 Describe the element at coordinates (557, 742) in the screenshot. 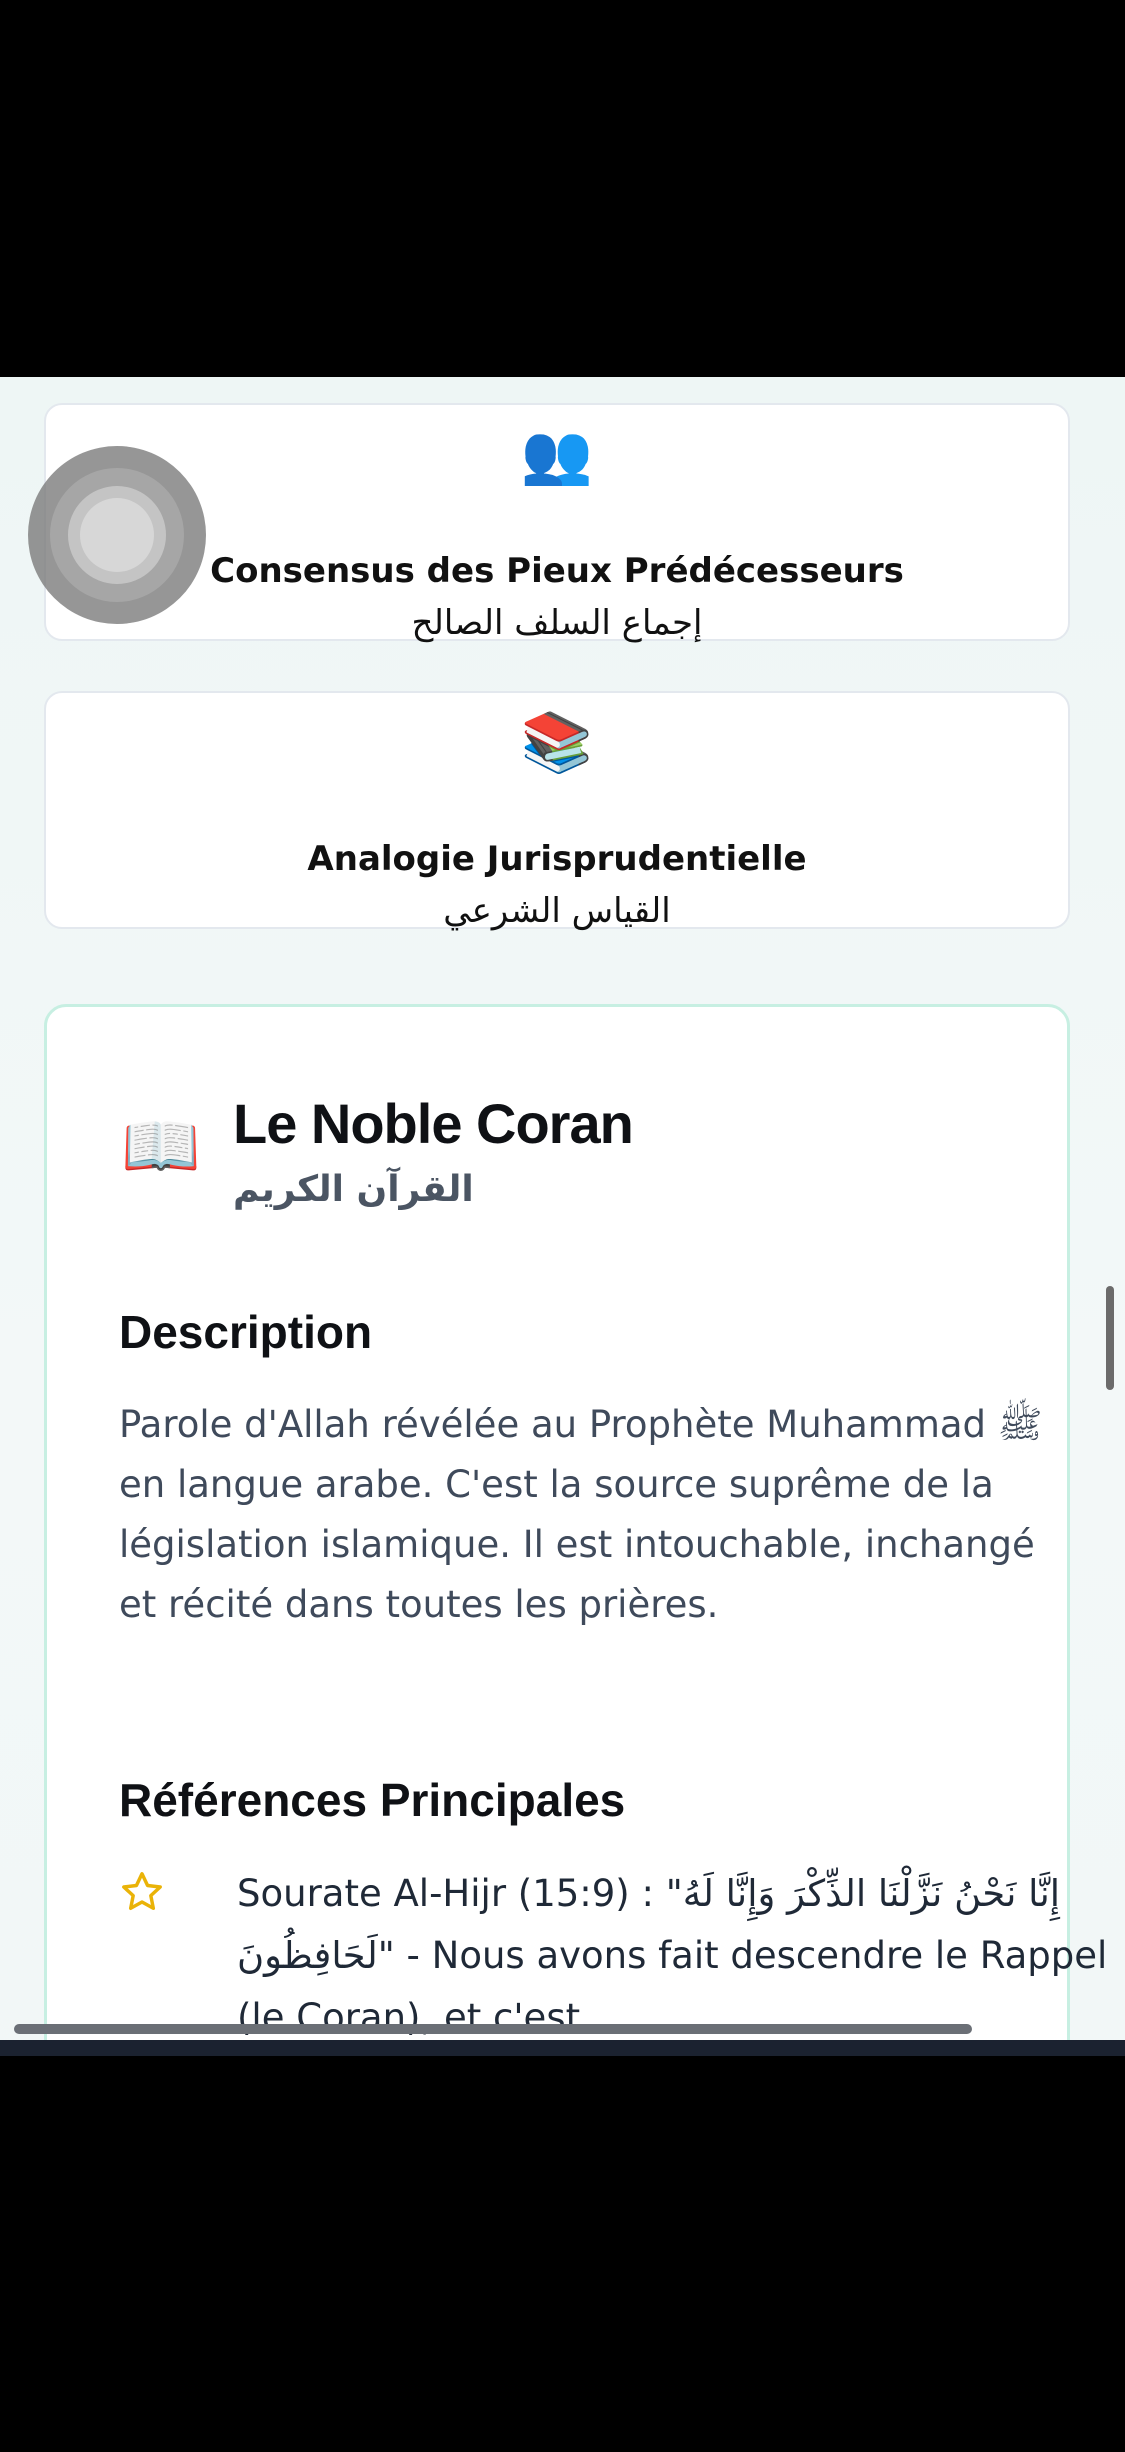

I see `books-icon: 📚` at that location.